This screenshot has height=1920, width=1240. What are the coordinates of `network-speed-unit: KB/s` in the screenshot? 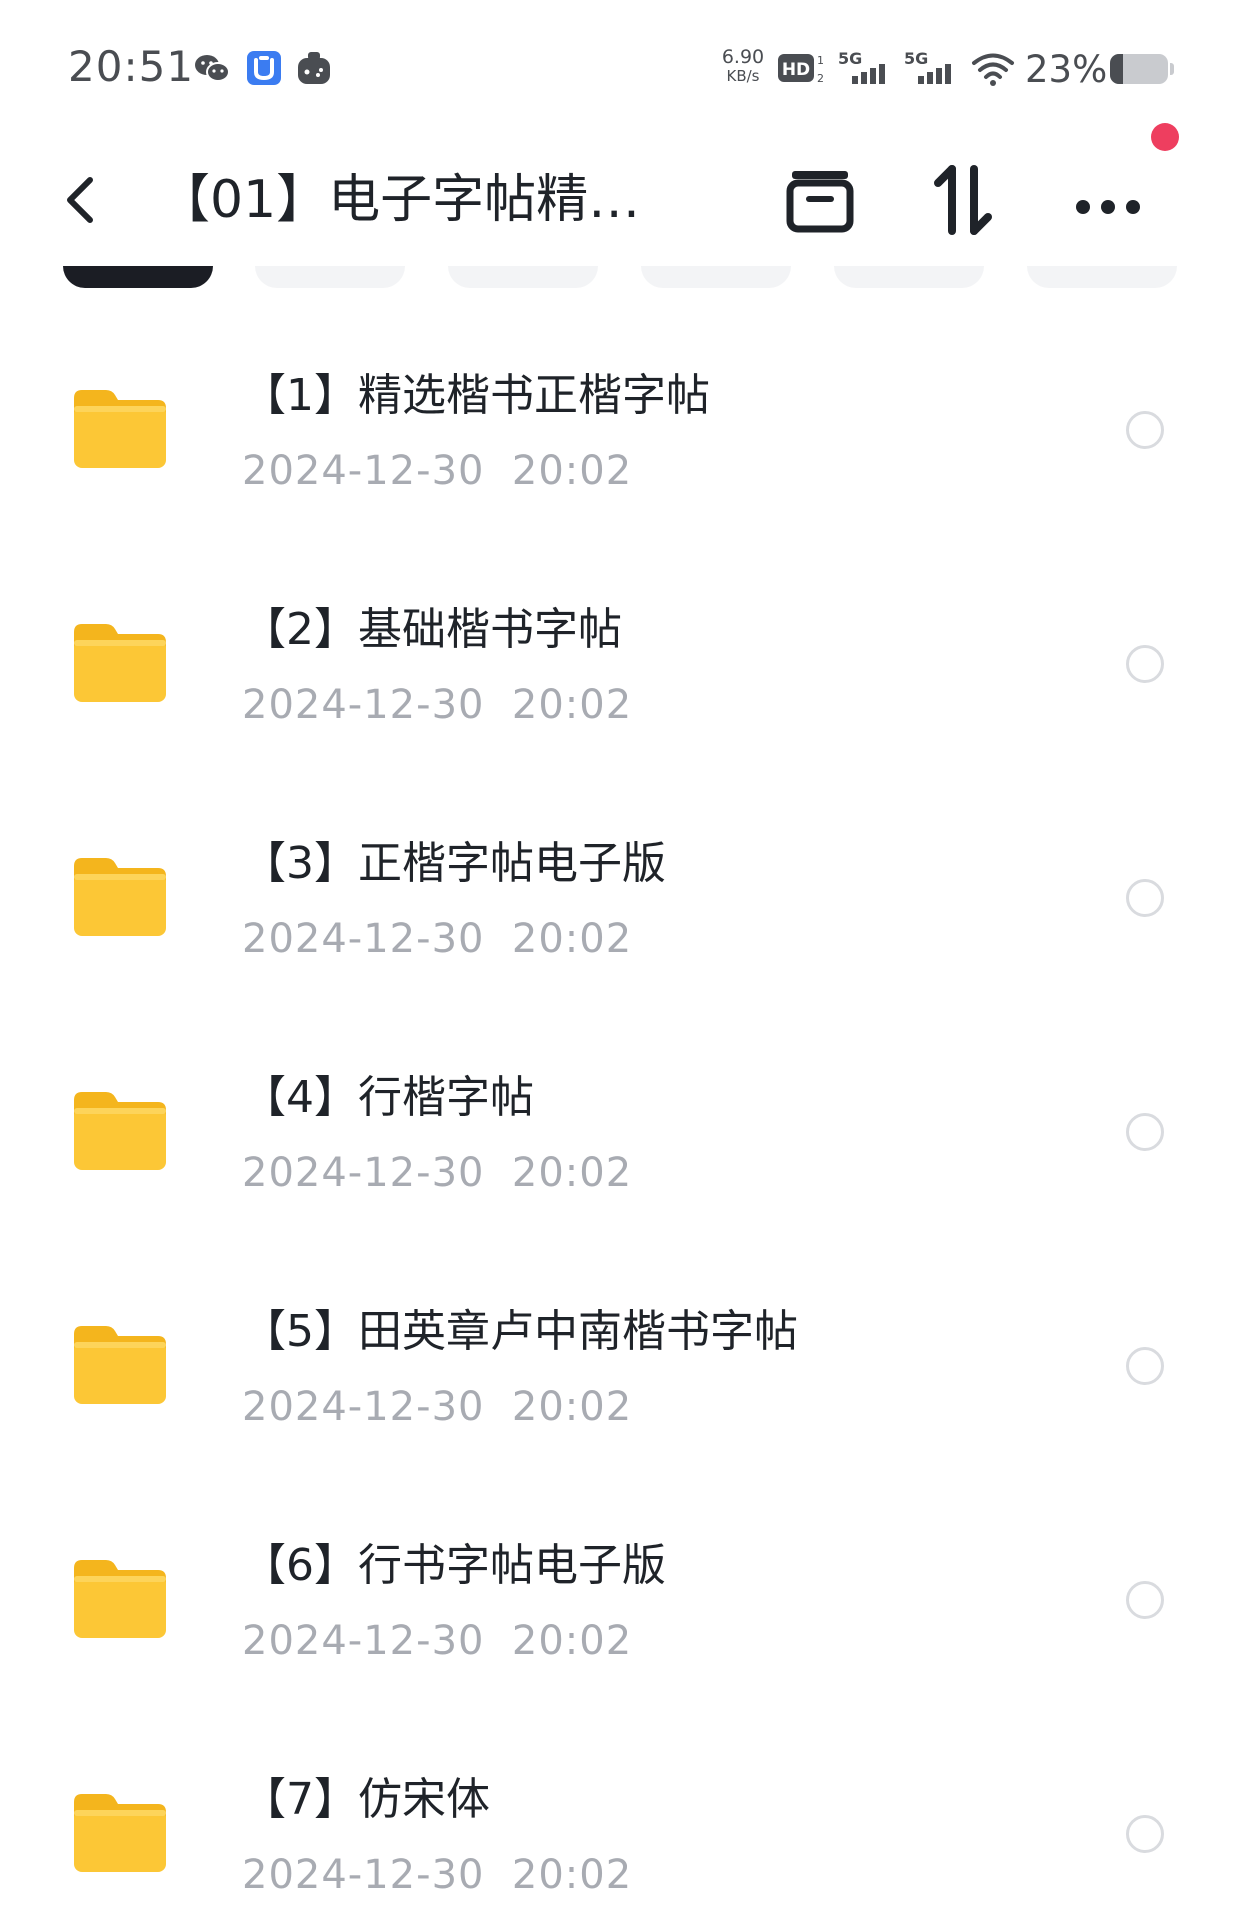 It's located at (743, 76).